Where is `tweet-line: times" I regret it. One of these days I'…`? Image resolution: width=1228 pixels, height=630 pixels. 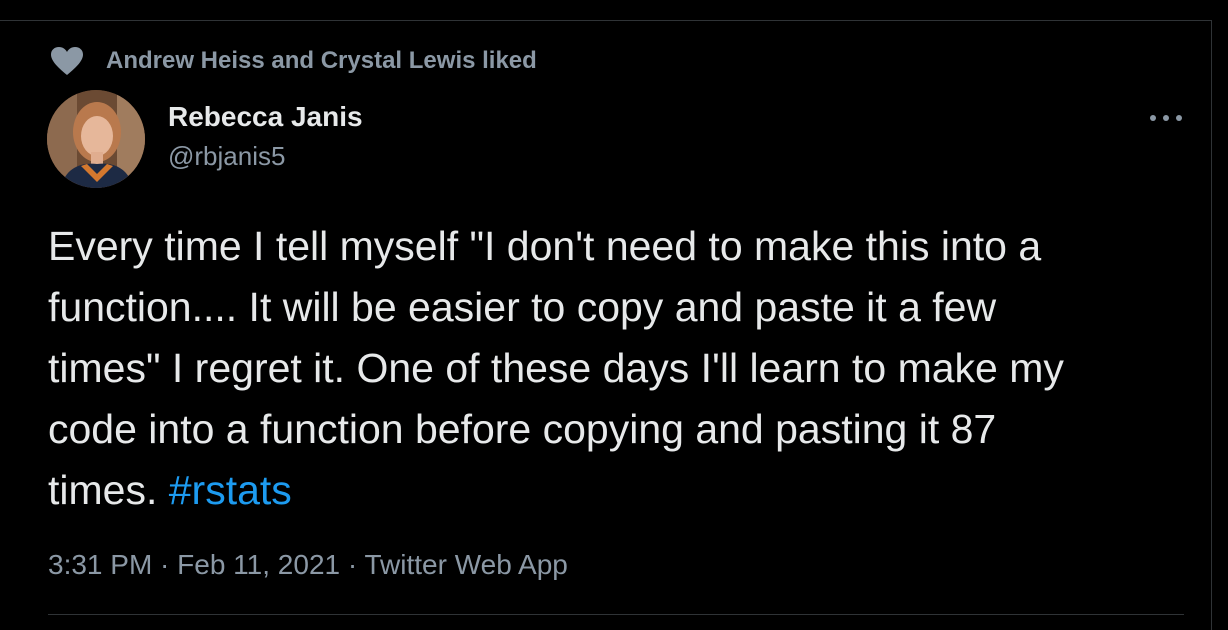
tweet-line: times" I regret it. One of these days I'… is located at coordinates (556, 368).